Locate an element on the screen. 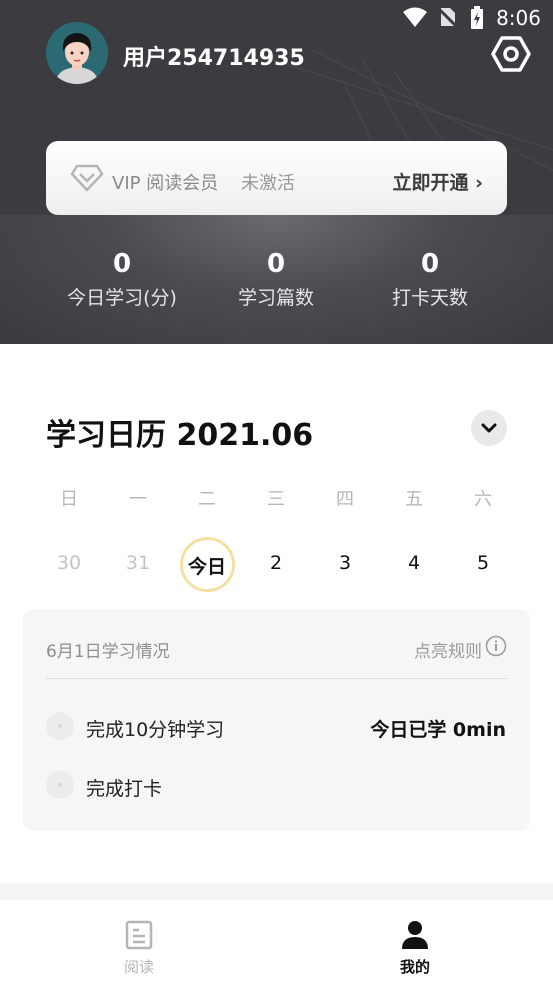 The height and width of the screenshot is (983, 553). diamond-icon is located at coordinates (87, 178).